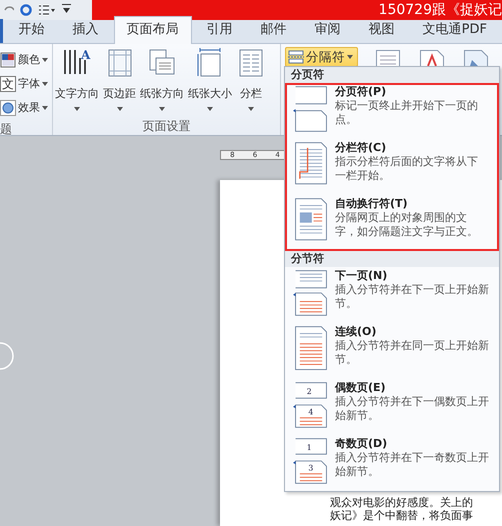 The image size is (502, 526). I want to click on ribbon-button: 页边距, so click(119, 80).